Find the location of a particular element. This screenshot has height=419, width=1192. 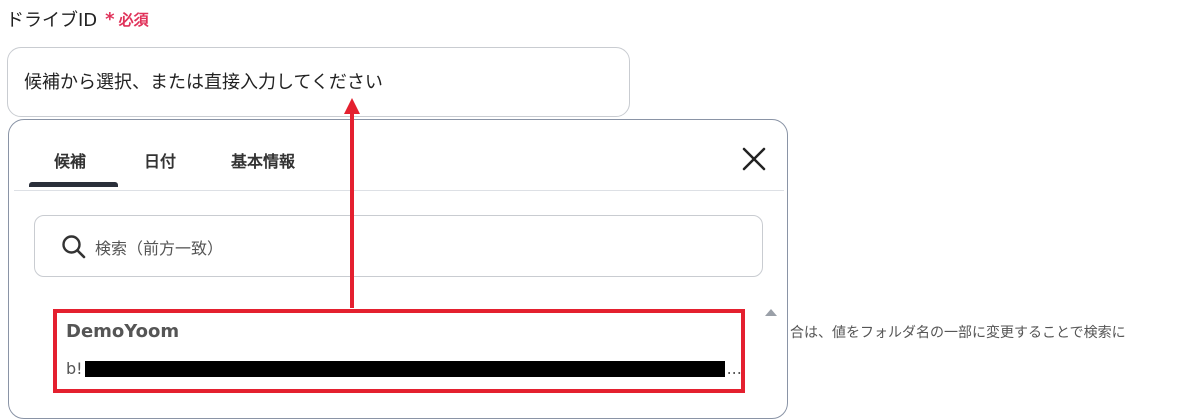

search-placeholder: 検索（前方一致） is located at coordinates (159, 248).